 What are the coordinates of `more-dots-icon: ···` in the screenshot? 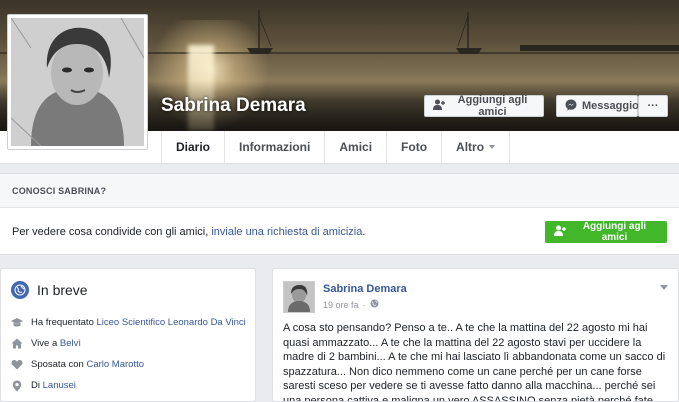 It's located at (653, 106).